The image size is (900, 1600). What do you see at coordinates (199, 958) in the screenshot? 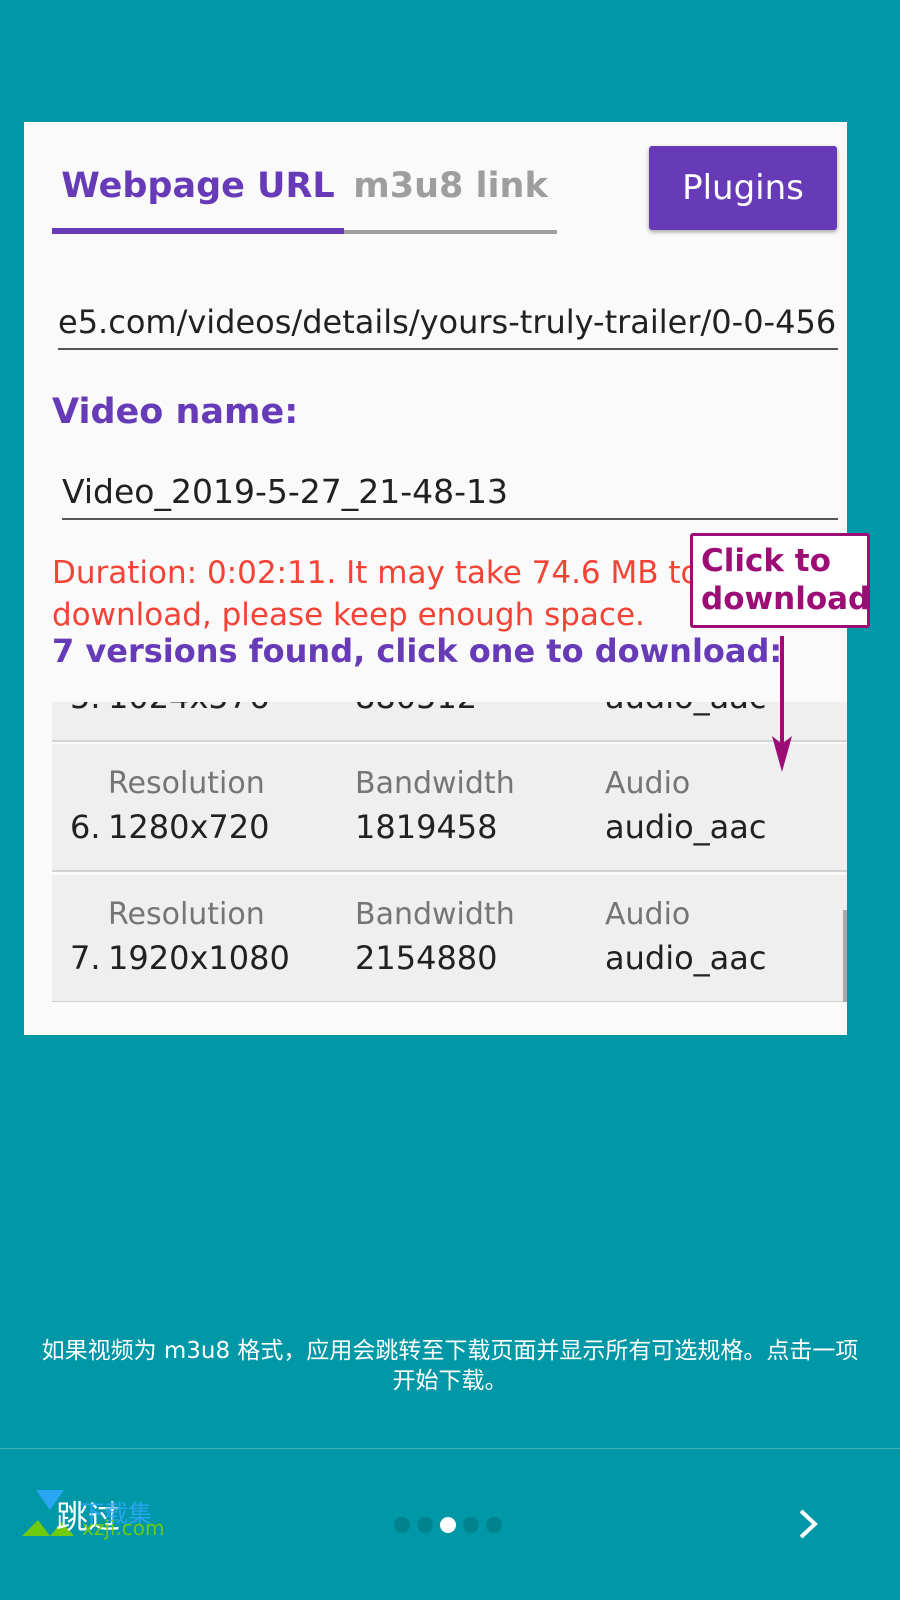
I see `resolution-value: 1920x1080` at bounding box center [199, 958].